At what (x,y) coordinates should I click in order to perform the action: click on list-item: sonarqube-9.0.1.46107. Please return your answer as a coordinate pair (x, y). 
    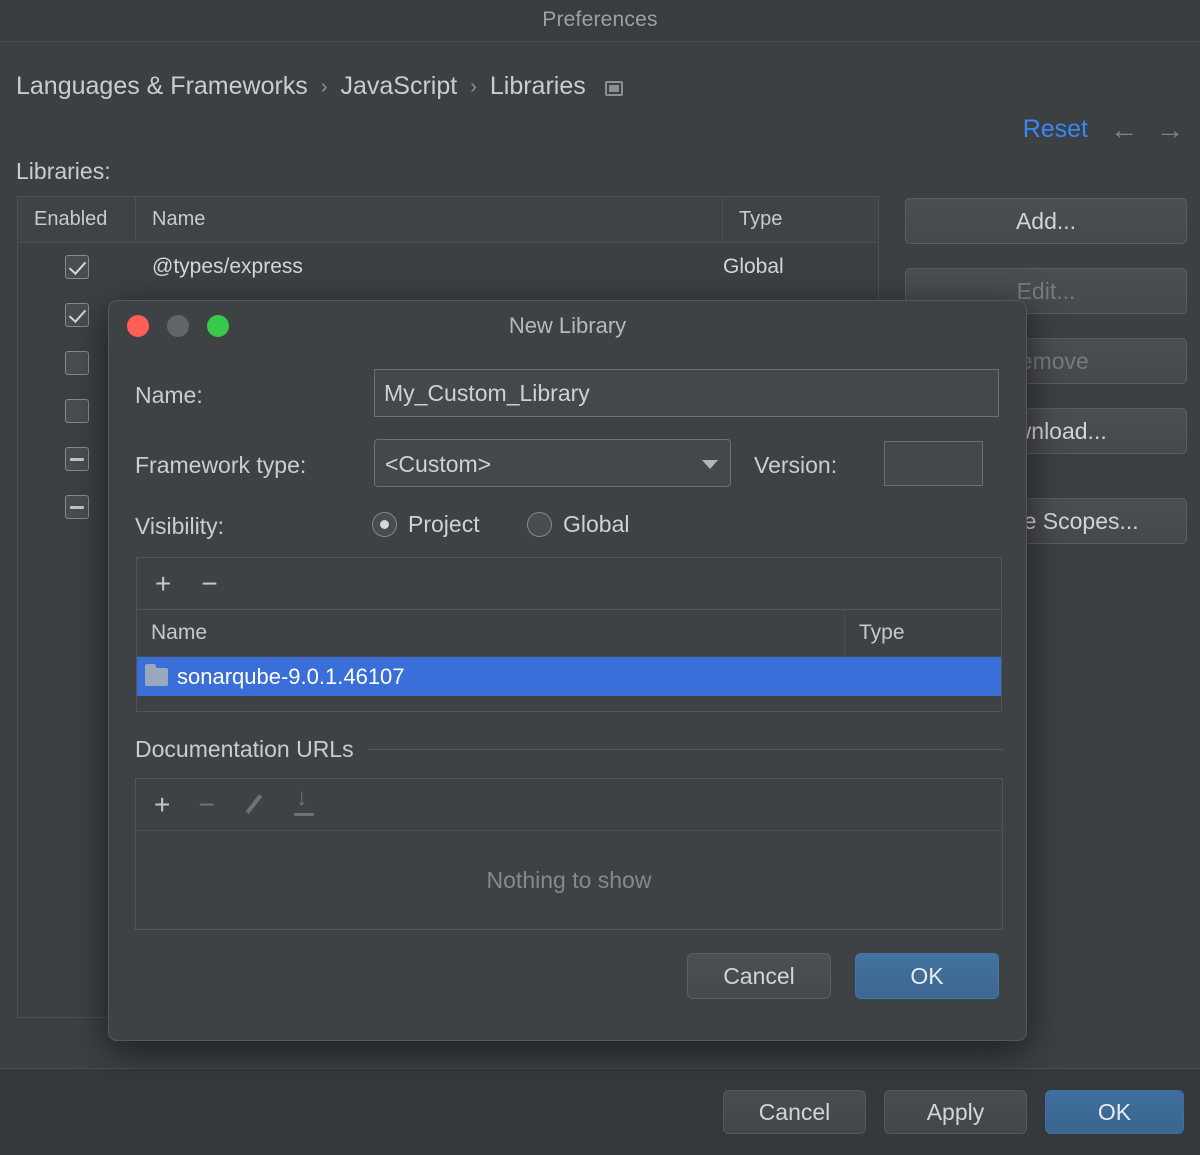
    Looking at the image, I should click on (569, 676).